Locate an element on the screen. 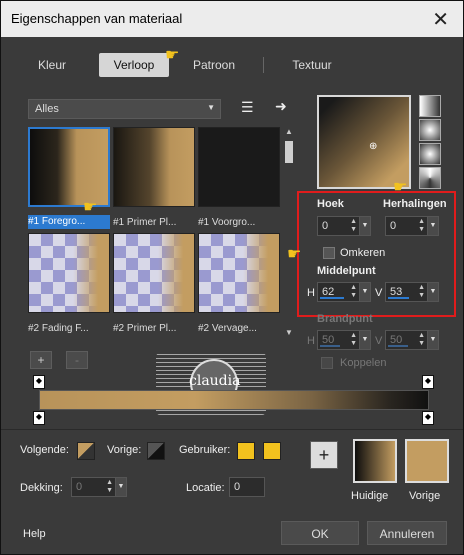 This screenshot has height=555, width=464. dekking-input: 0 ▲ ▼ ▼ is located at coordinates (99, 487).